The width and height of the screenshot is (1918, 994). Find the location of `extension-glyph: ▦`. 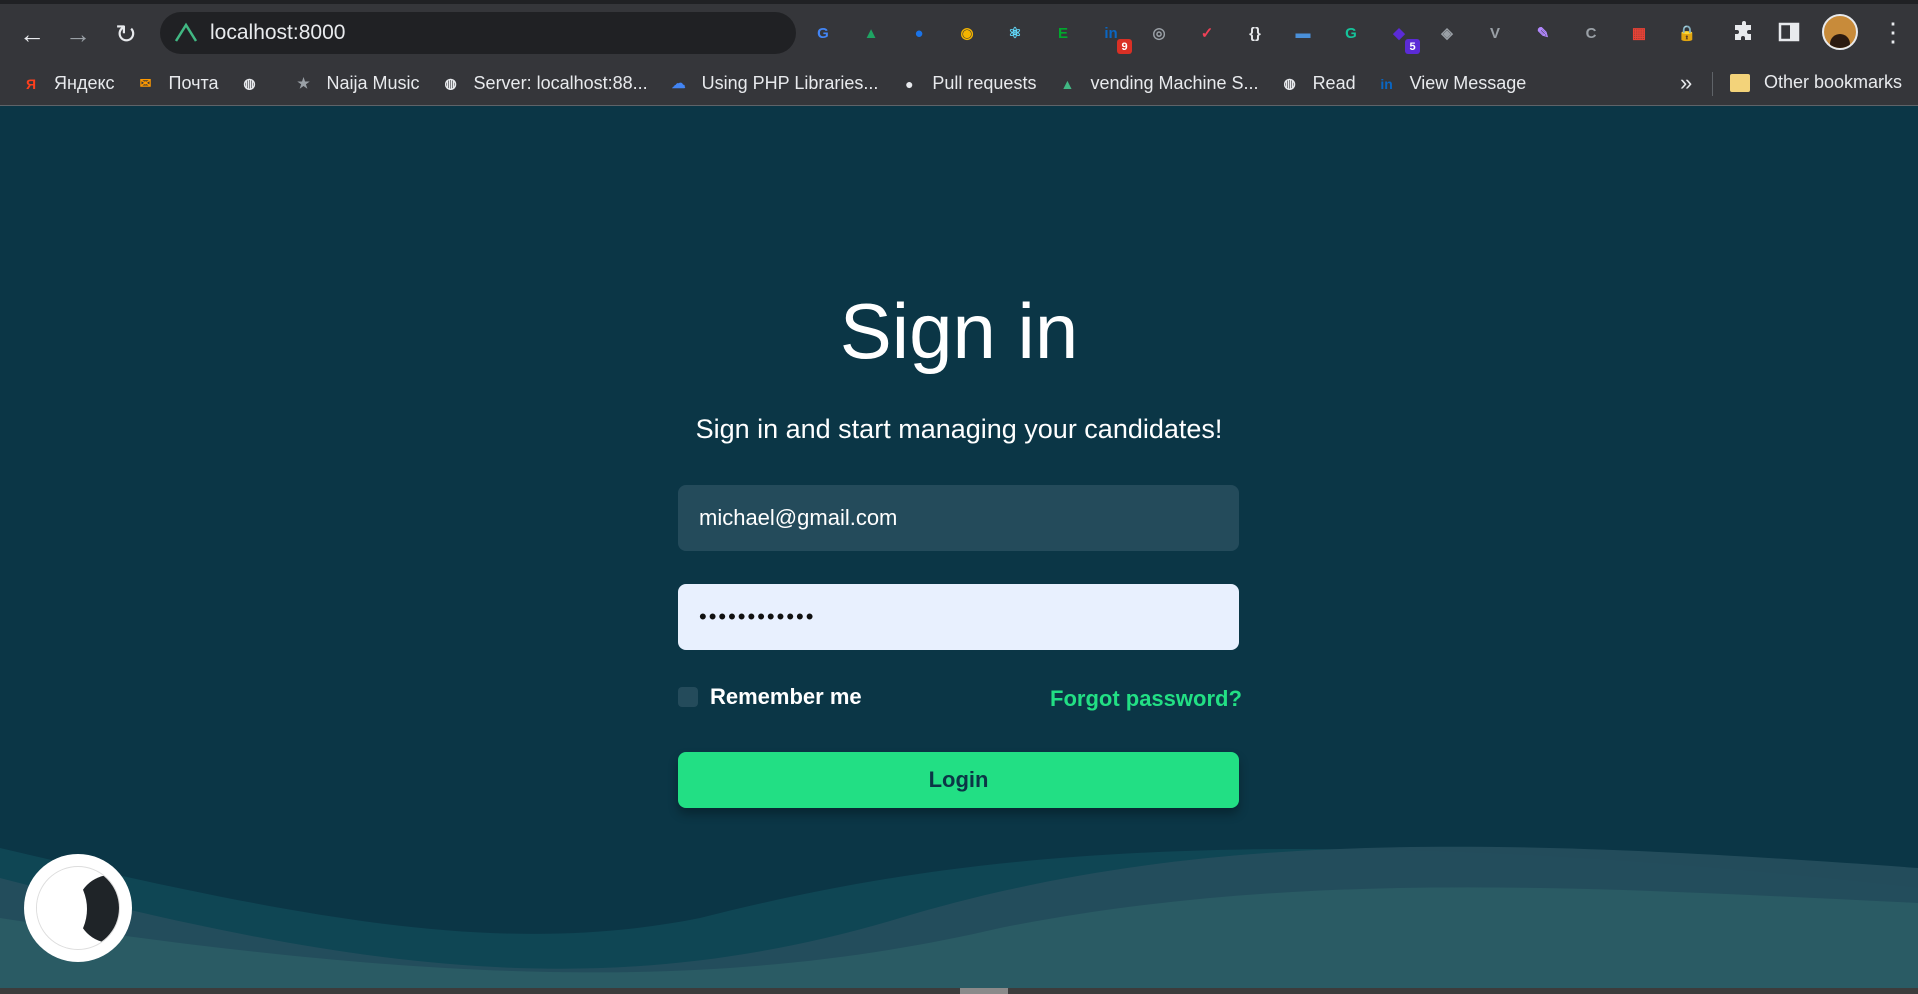

extension-glyph: ▦ is located at coordinates (1639, 33).